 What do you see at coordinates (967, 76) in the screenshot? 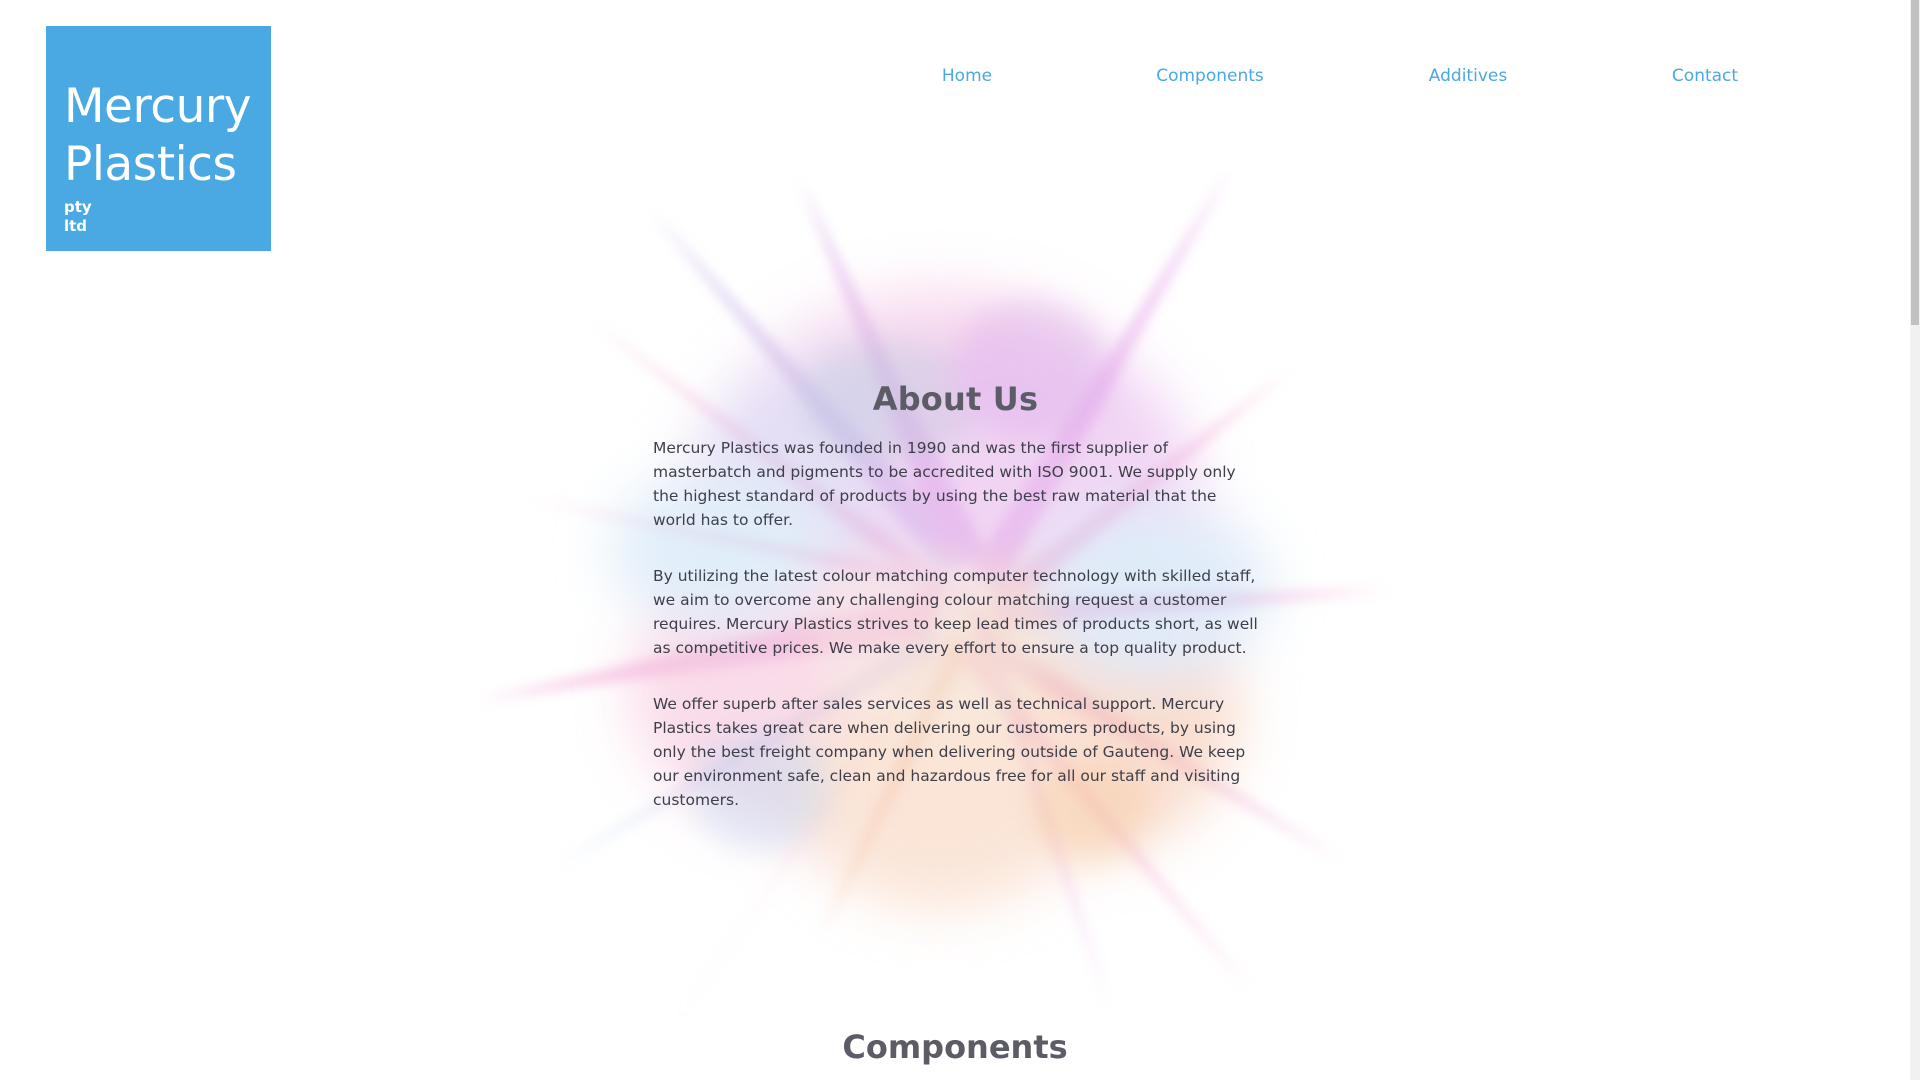
I see `nav-home-link: Home` at bounding box center [967, 76].